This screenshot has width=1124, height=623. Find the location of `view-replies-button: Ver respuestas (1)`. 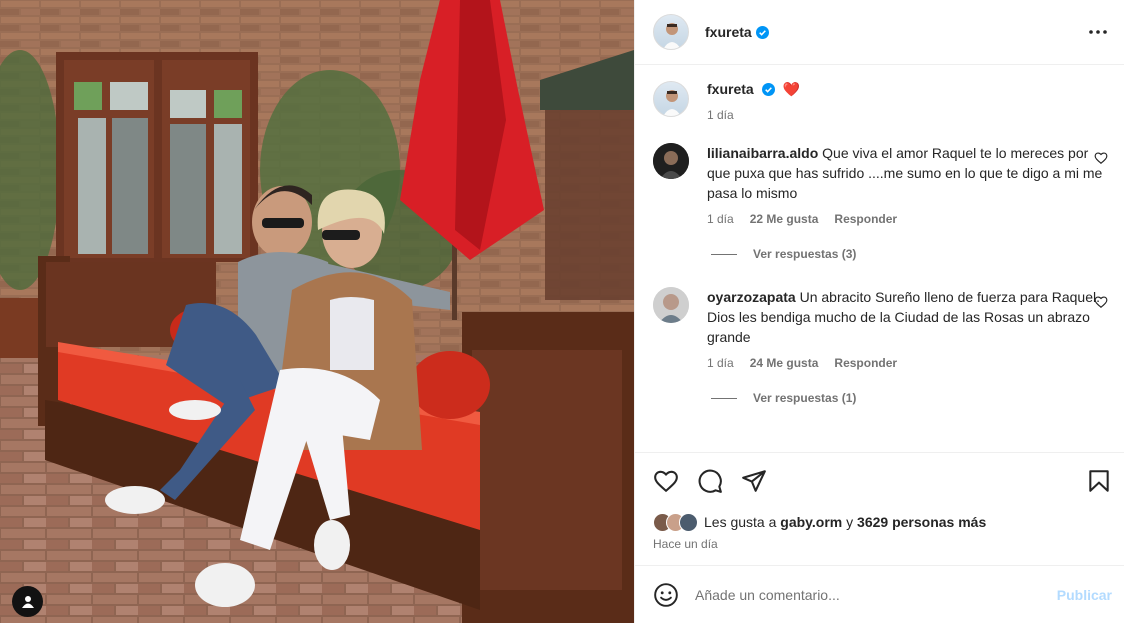

view-replies-button: Ver respuestas (1) is located at coordinates (909, 398).